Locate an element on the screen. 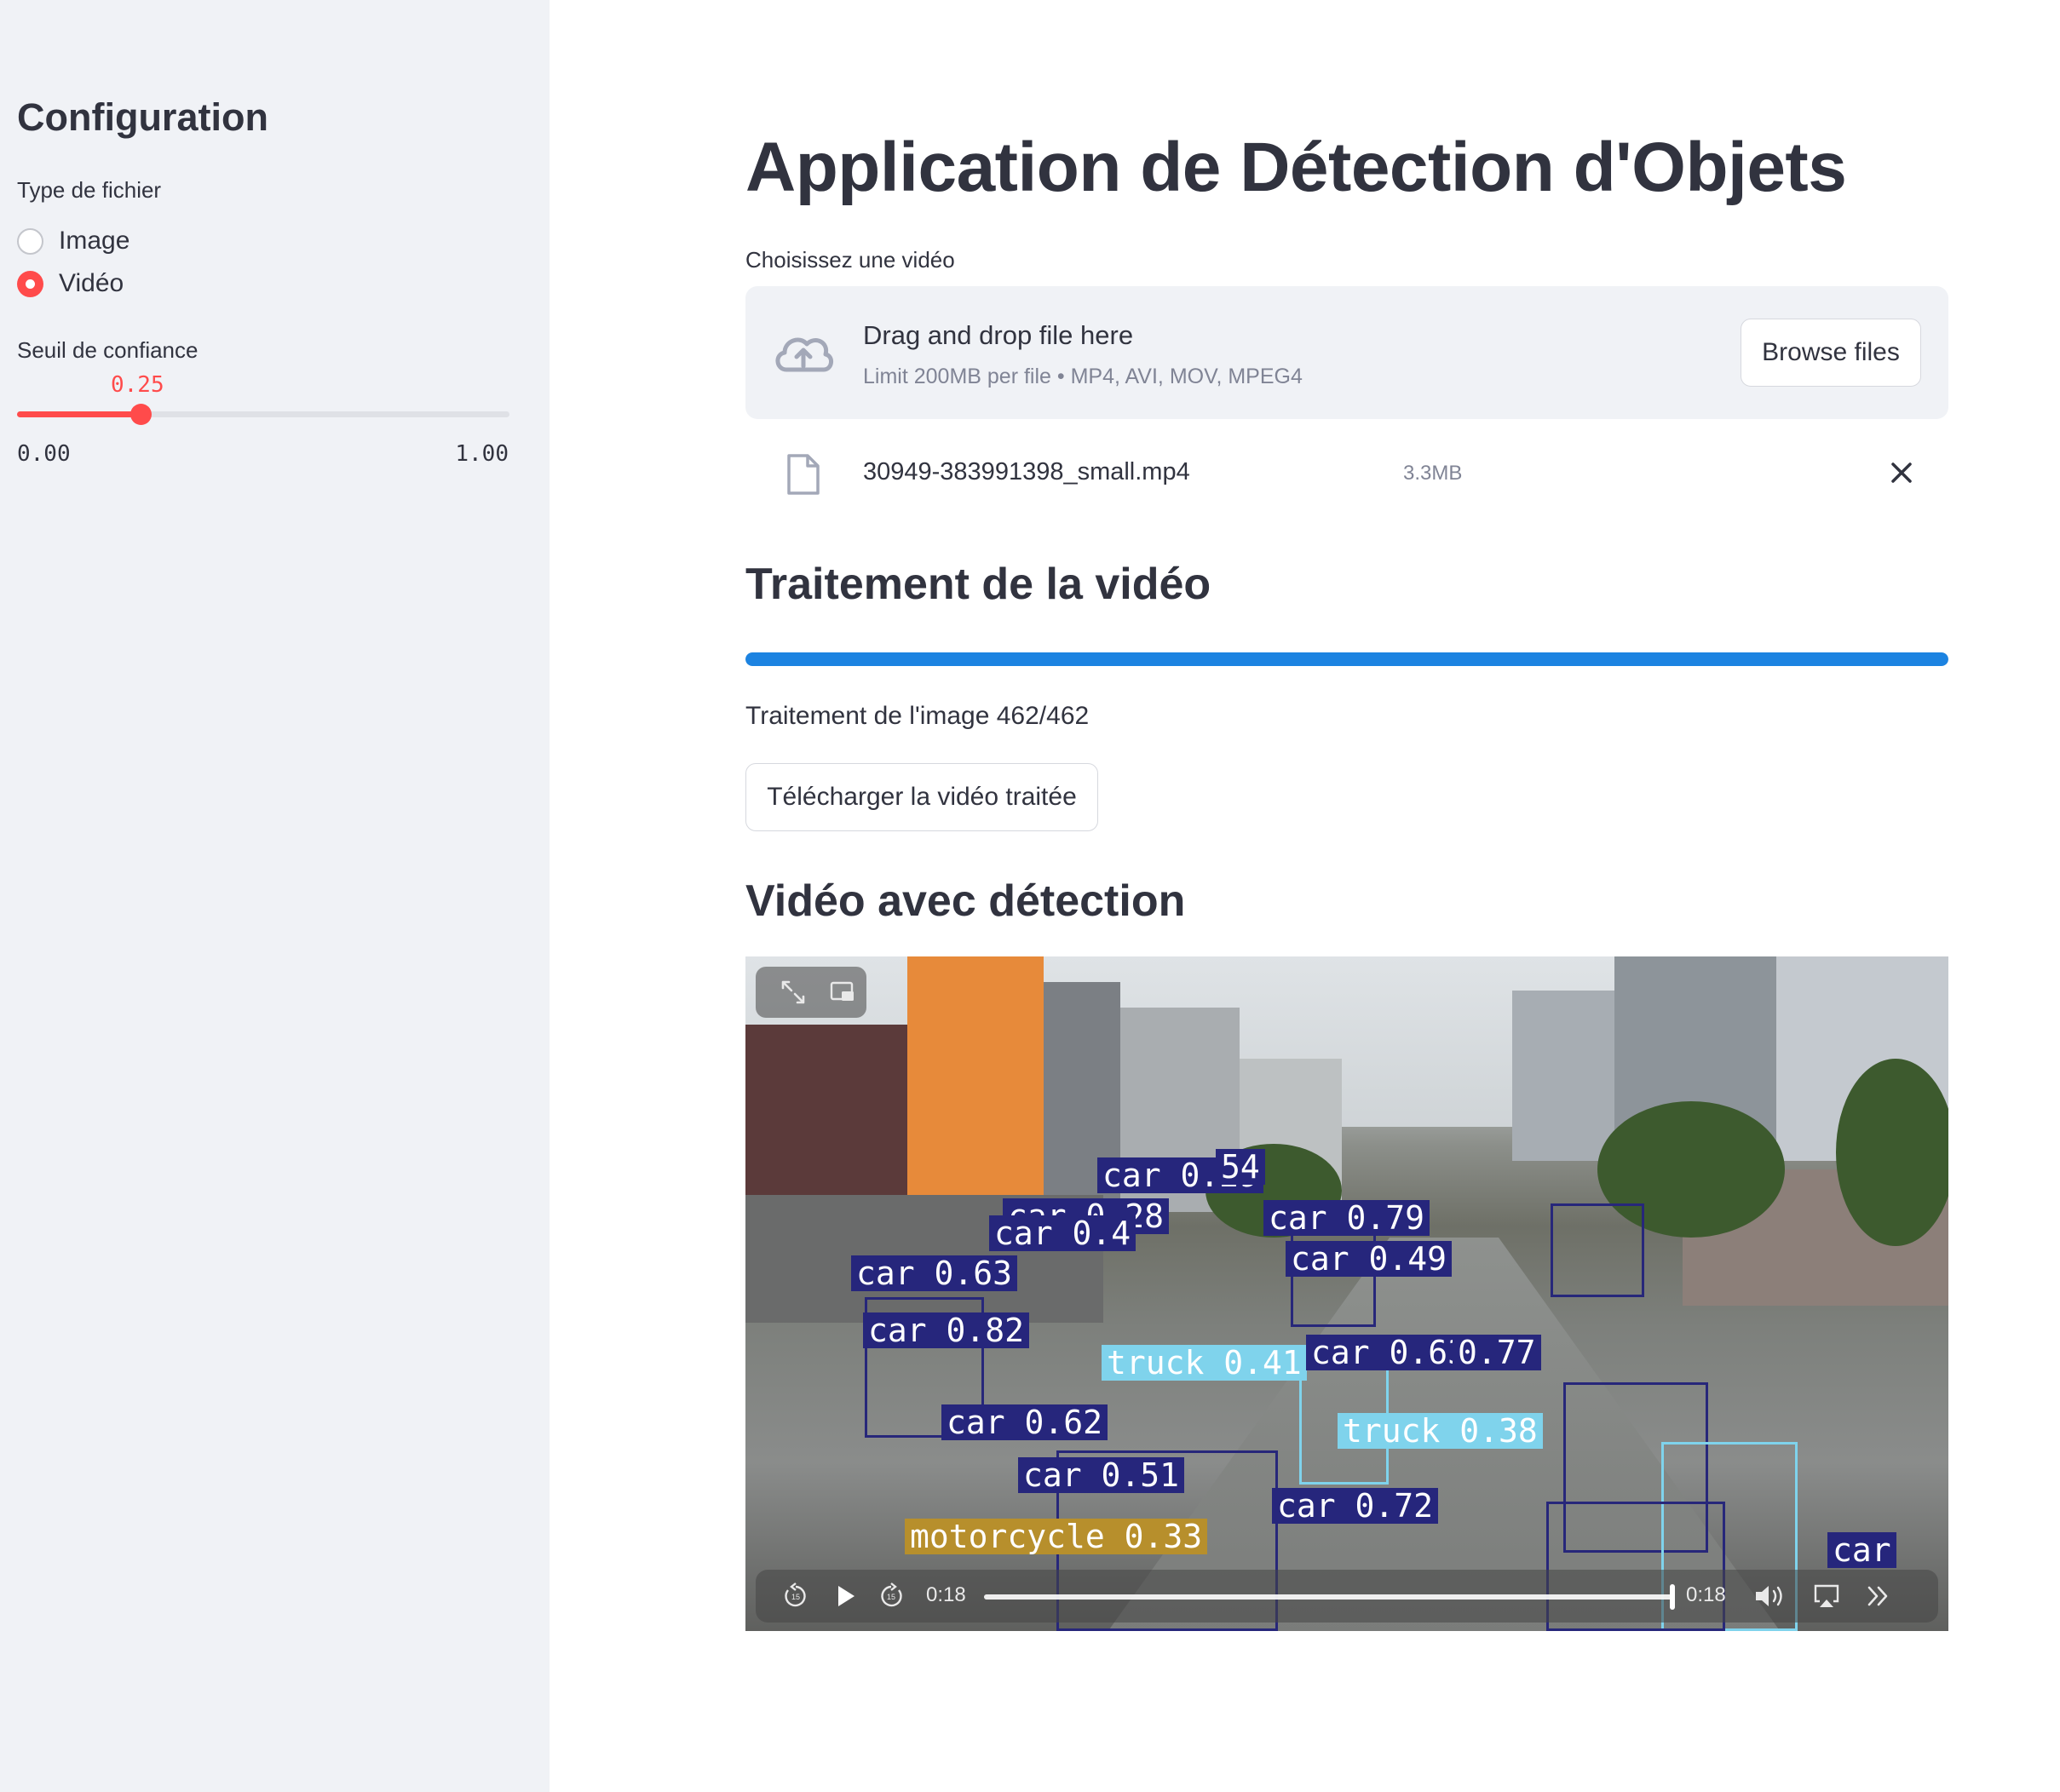 Image resolution: width=2060 pixels, height=1792 pixels. seek-fill is located at coordinates (1328, 1597).